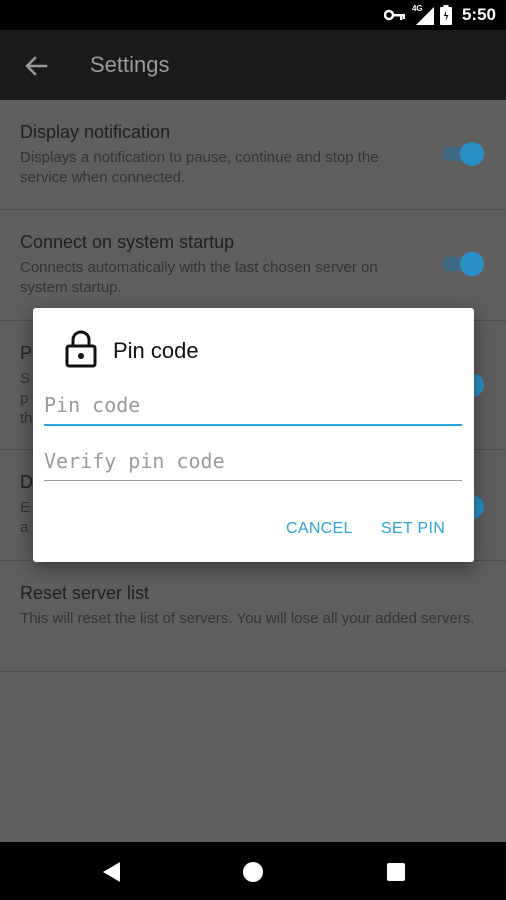 Image resolution: width=506 pixels, height=900 pixels. Describe the element at coordinates (112, 872) in the screenshot. I see `nav-back-icon` at that location.